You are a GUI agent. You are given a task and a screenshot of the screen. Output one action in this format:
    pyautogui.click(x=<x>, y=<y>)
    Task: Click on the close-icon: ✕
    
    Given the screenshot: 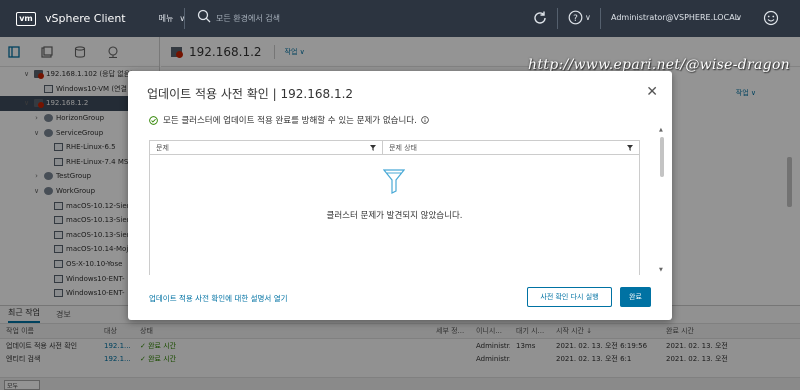 What is the action you would take?
    pyautogui.click(x=652, y=92)
    